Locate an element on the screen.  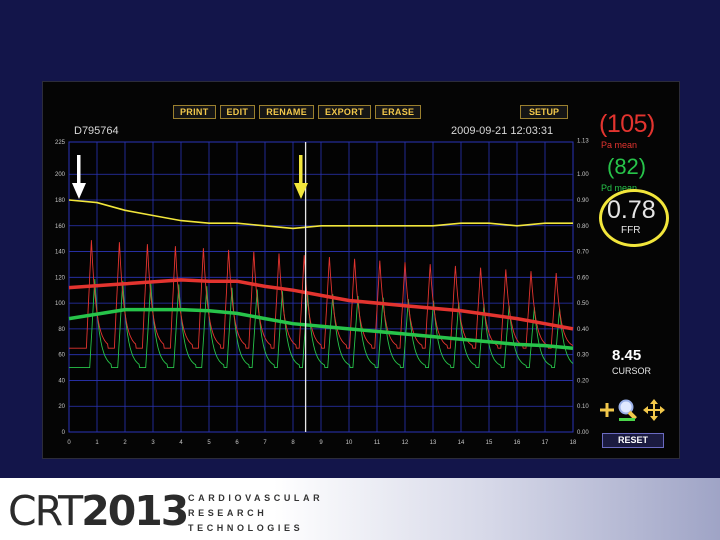
pd-mean-value: (82) is located at coordinates (627, 166).